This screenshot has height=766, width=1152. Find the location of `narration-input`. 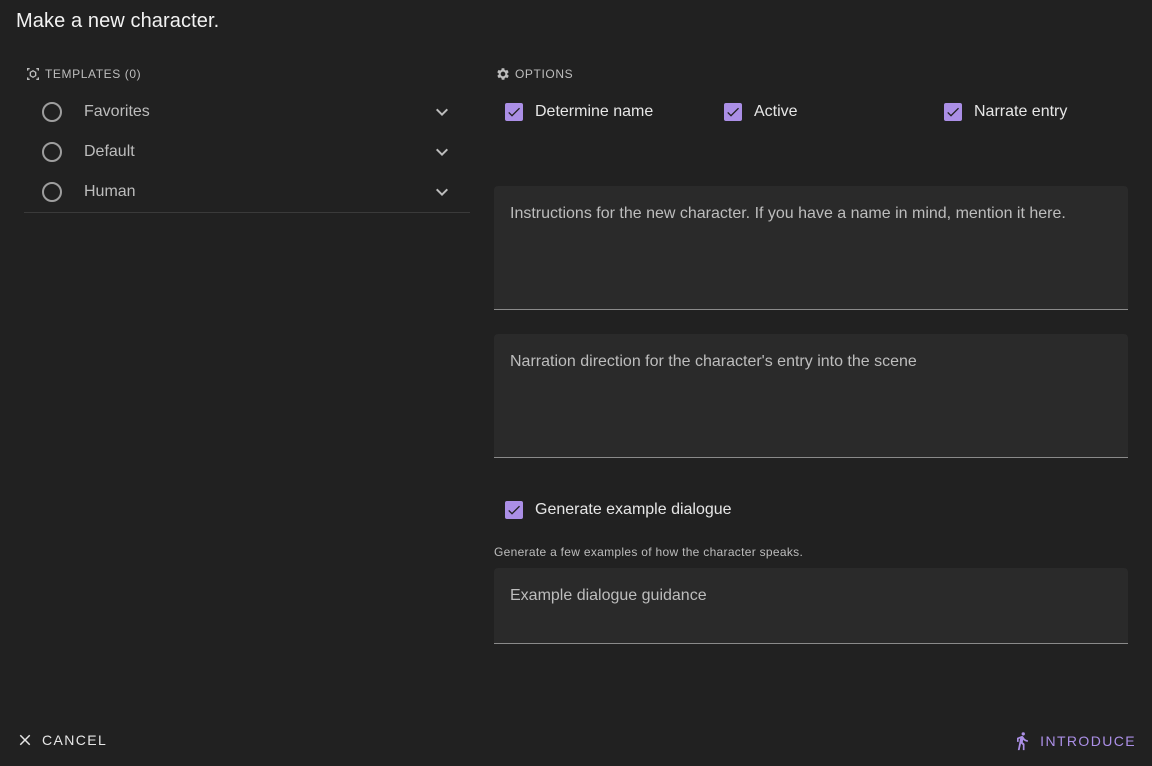

narration-input is located at coordinates (811, 395).